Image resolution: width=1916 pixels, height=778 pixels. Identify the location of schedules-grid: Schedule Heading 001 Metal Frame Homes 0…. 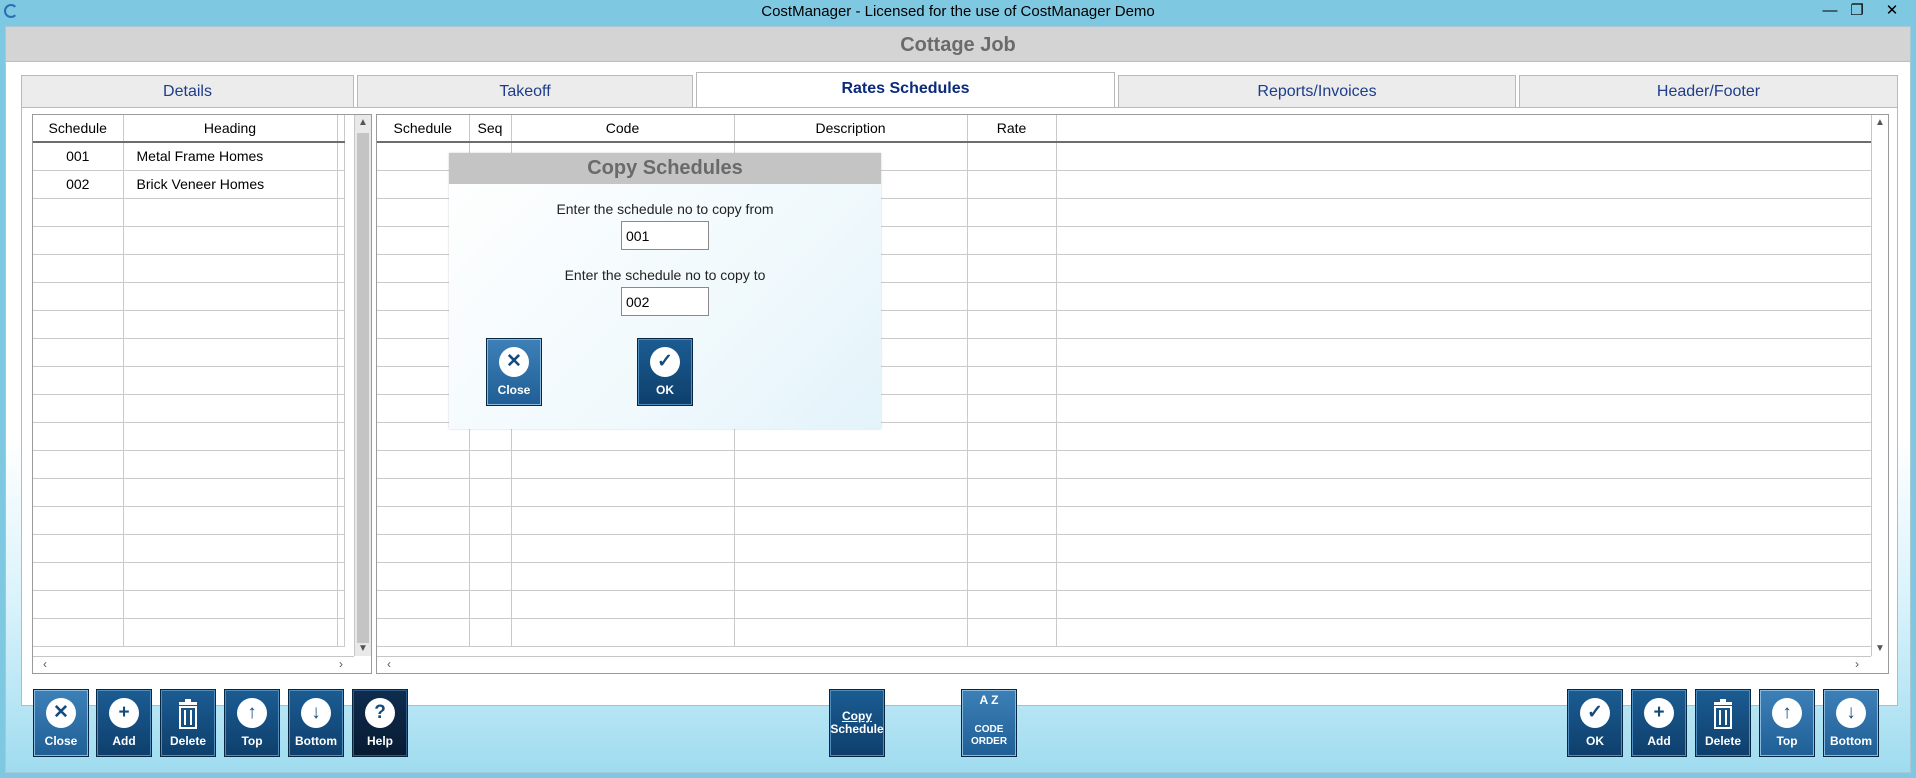
(202, 394).